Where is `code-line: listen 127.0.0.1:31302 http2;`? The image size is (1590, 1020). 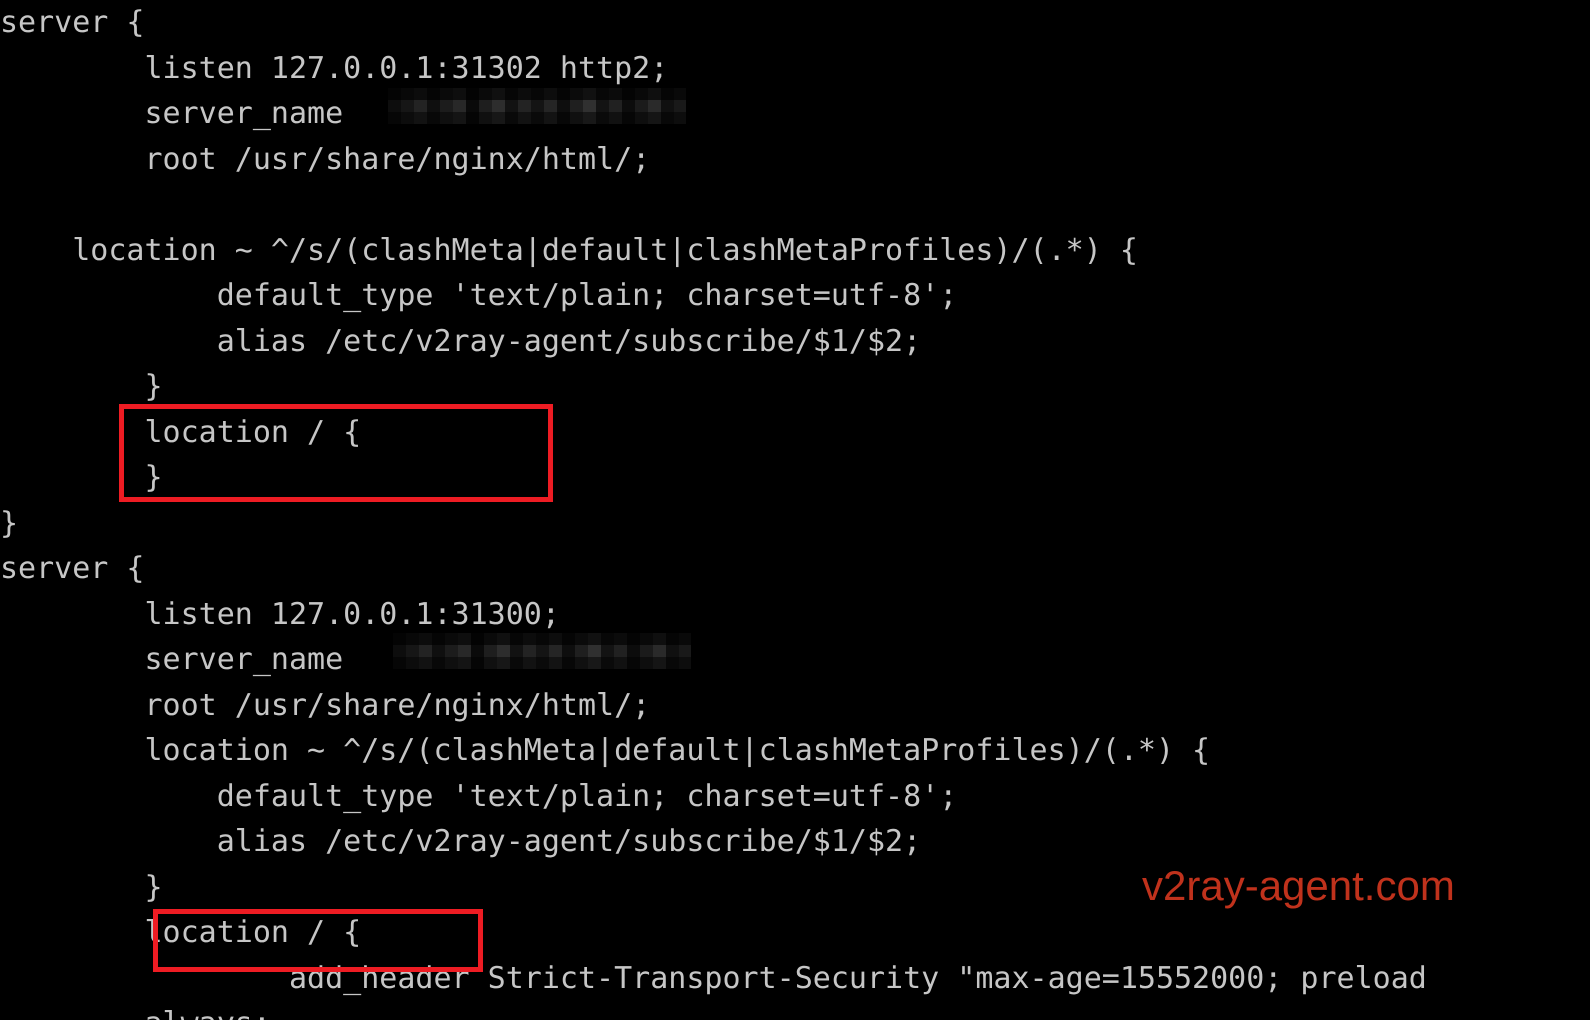 code-line: listen 127.0.0.1:31302 http2; is located at coordinates (334, 68).